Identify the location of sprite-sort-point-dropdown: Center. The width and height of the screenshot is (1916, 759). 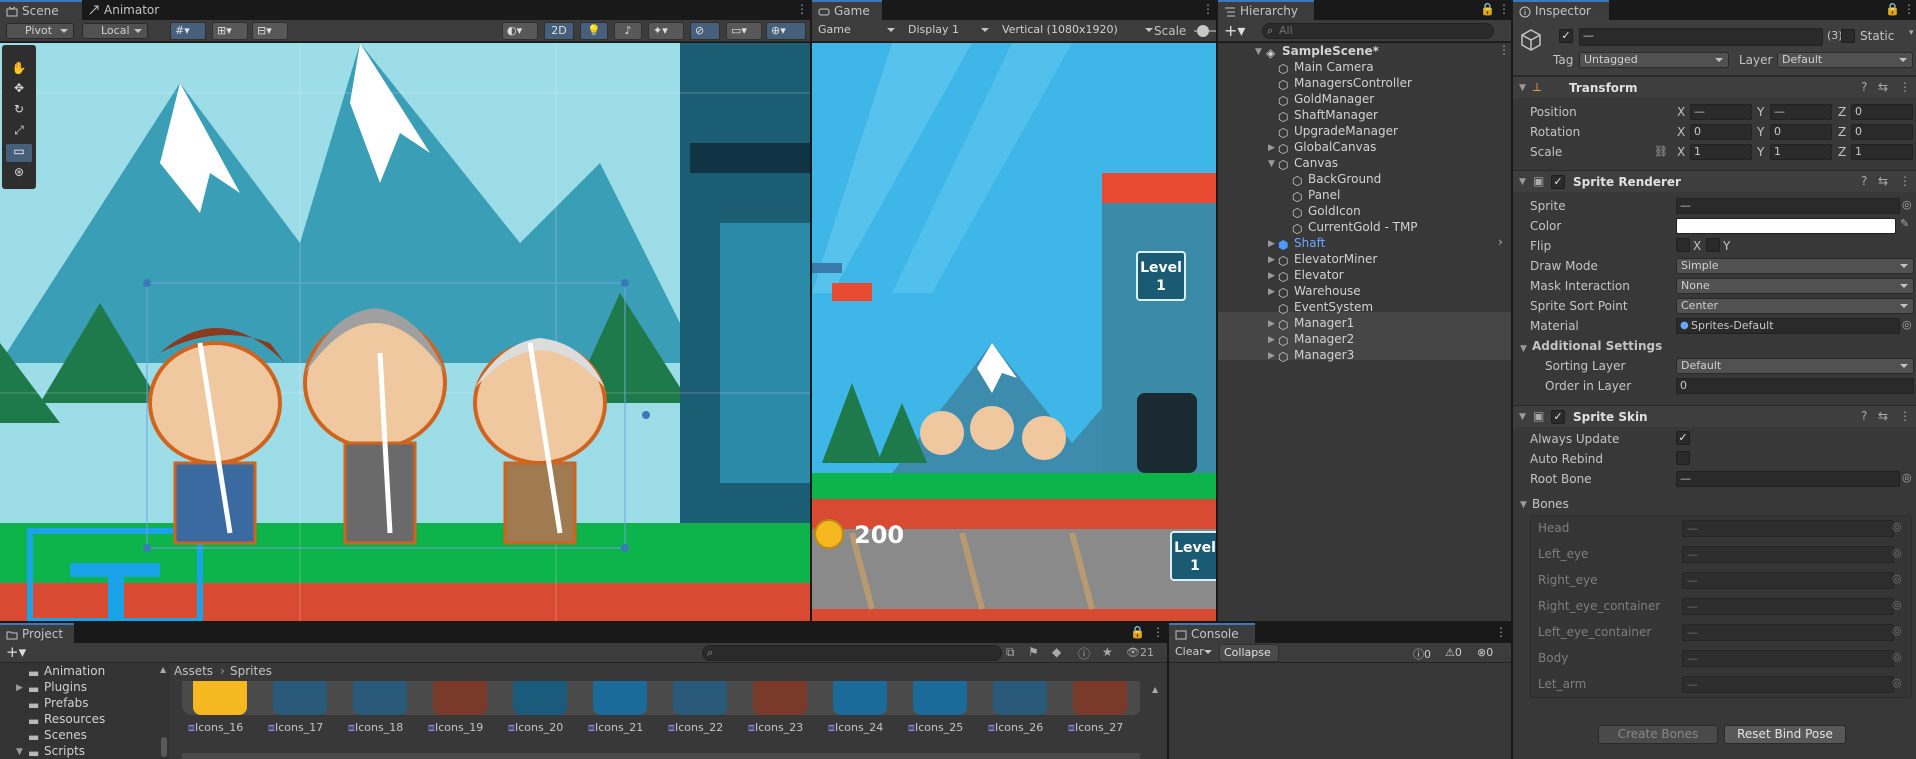
(1795, 306).